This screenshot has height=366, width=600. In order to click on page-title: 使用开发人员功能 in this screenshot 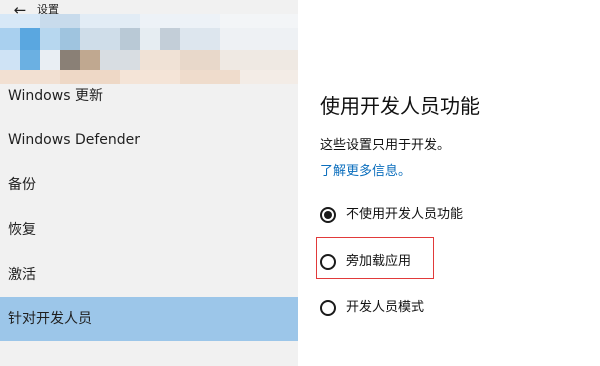, I will do `click(400, 106)`.